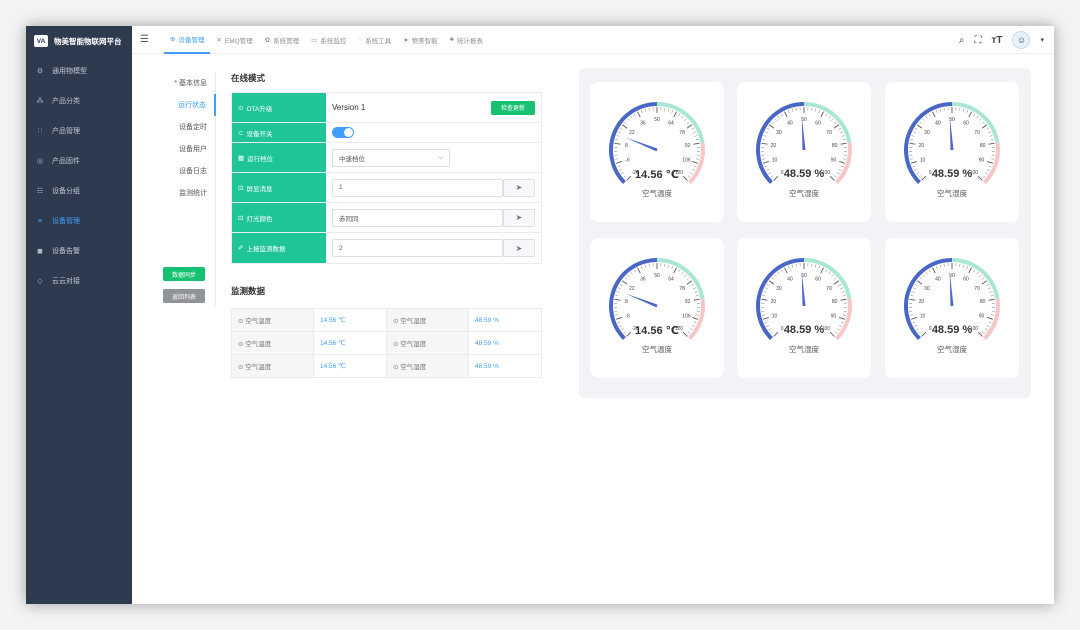  What do you see at coordinates (66, 251) in the screenshot?
I see `sidebar-item-label: 设备告警` at bounding box center [66, 251].